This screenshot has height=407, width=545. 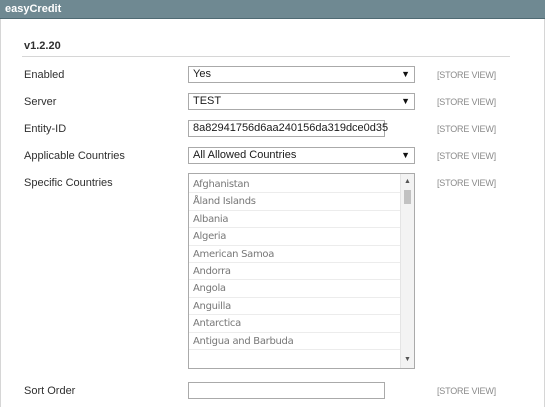 What do you see at coordinates (301, 74) in the screenshot?
I see `enabled-select: Yes ▼` at bounding box center [301, 74].